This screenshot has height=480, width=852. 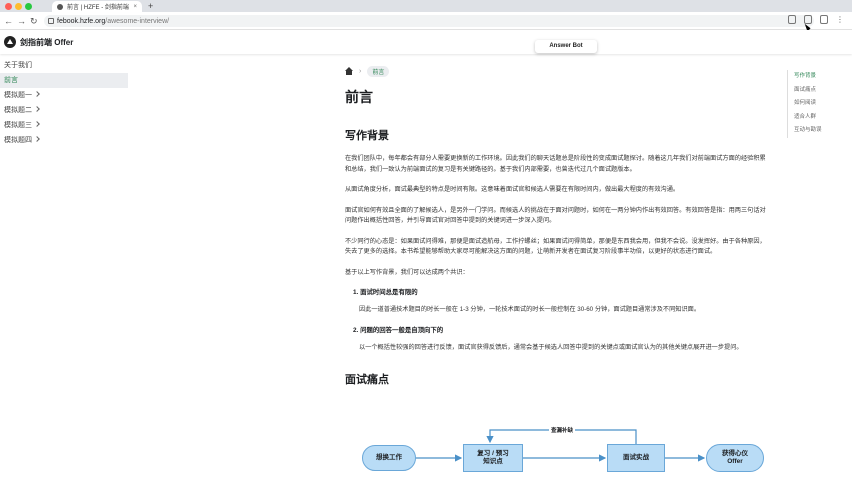 I want to click on site-brand: 剑指前端 Offer, so click(x=46, y=42).